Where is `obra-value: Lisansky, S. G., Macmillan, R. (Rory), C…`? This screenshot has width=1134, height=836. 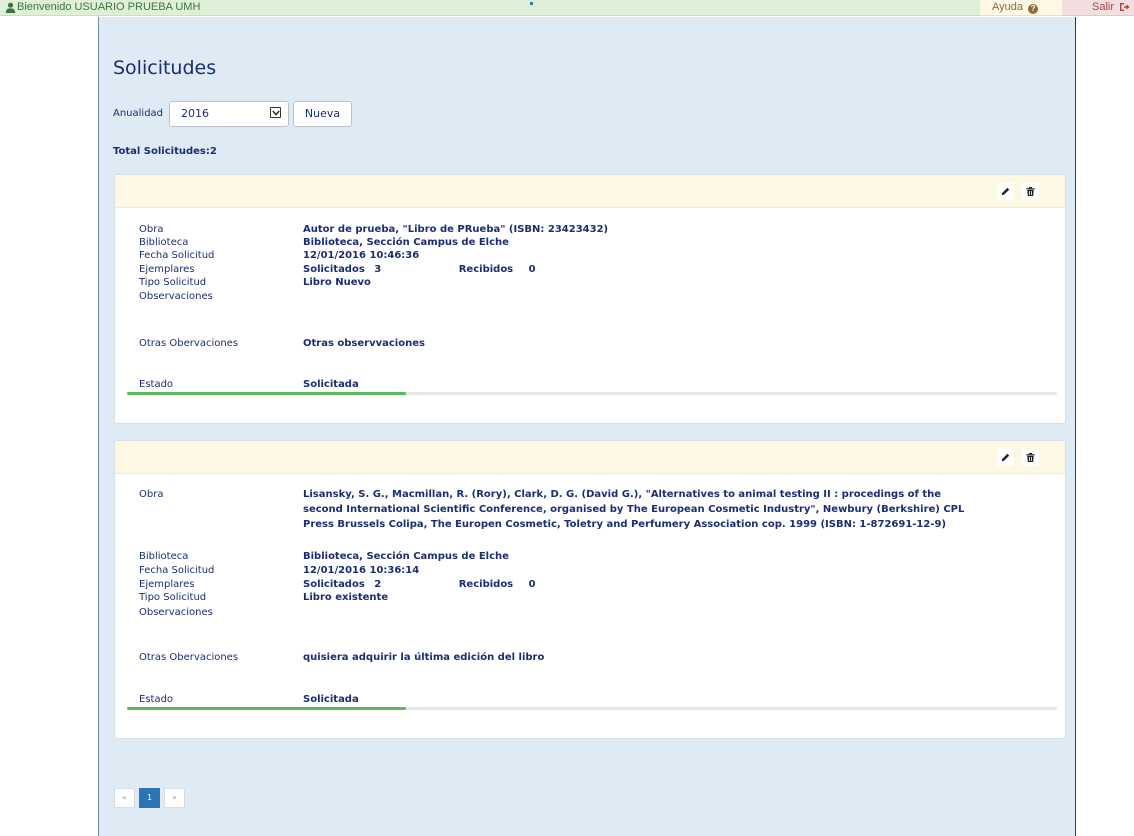 obra-value: Lisansky, S. G., Macmillan, R. (Rory), C… is located at coordinates (634, 509).